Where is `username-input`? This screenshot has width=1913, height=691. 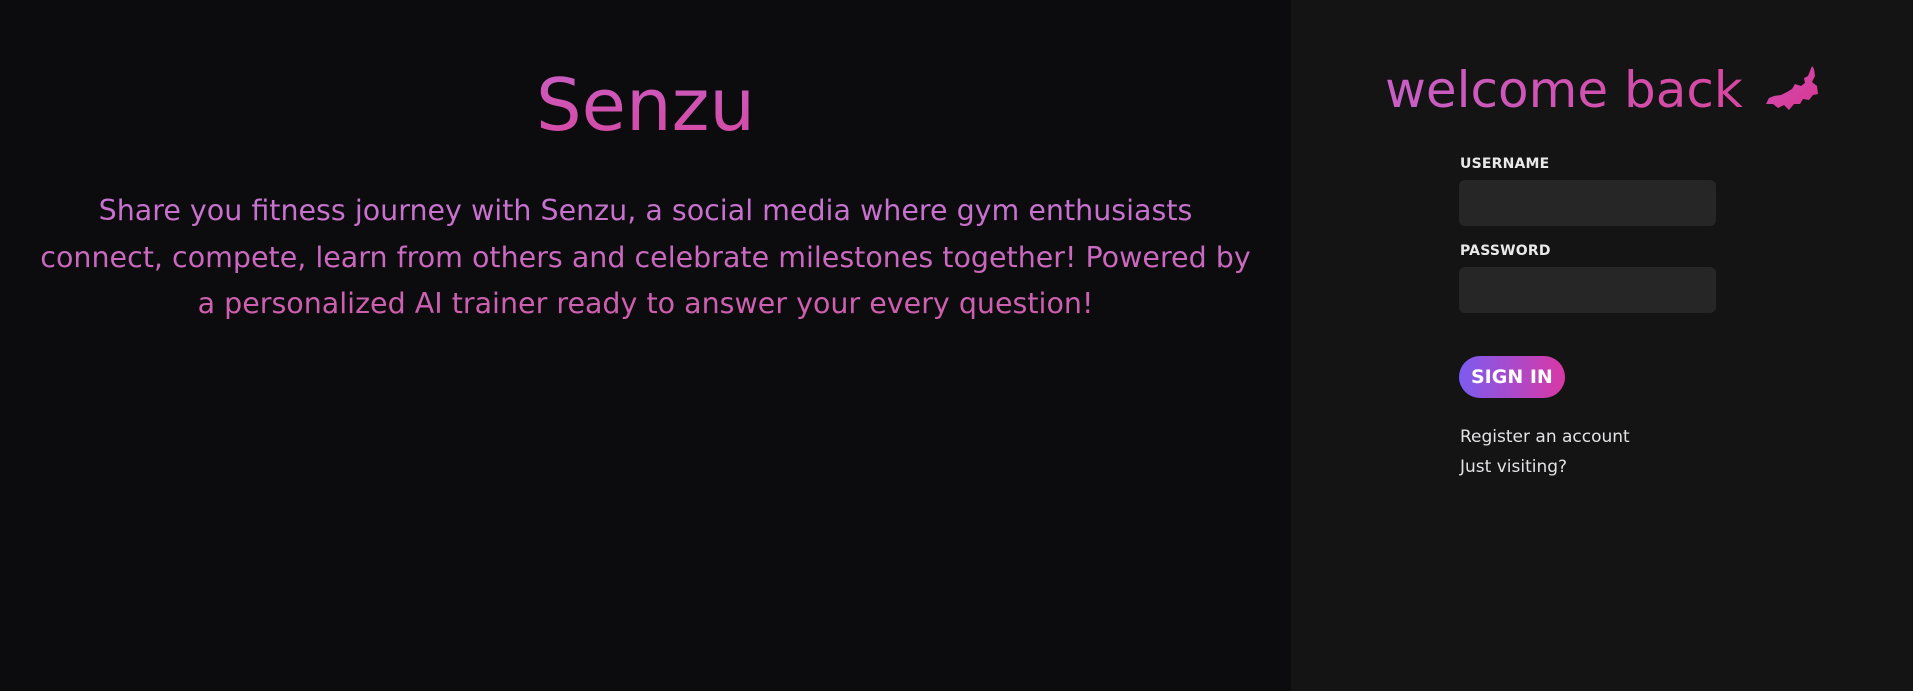 username-input is located at coordinates (1587, 203).